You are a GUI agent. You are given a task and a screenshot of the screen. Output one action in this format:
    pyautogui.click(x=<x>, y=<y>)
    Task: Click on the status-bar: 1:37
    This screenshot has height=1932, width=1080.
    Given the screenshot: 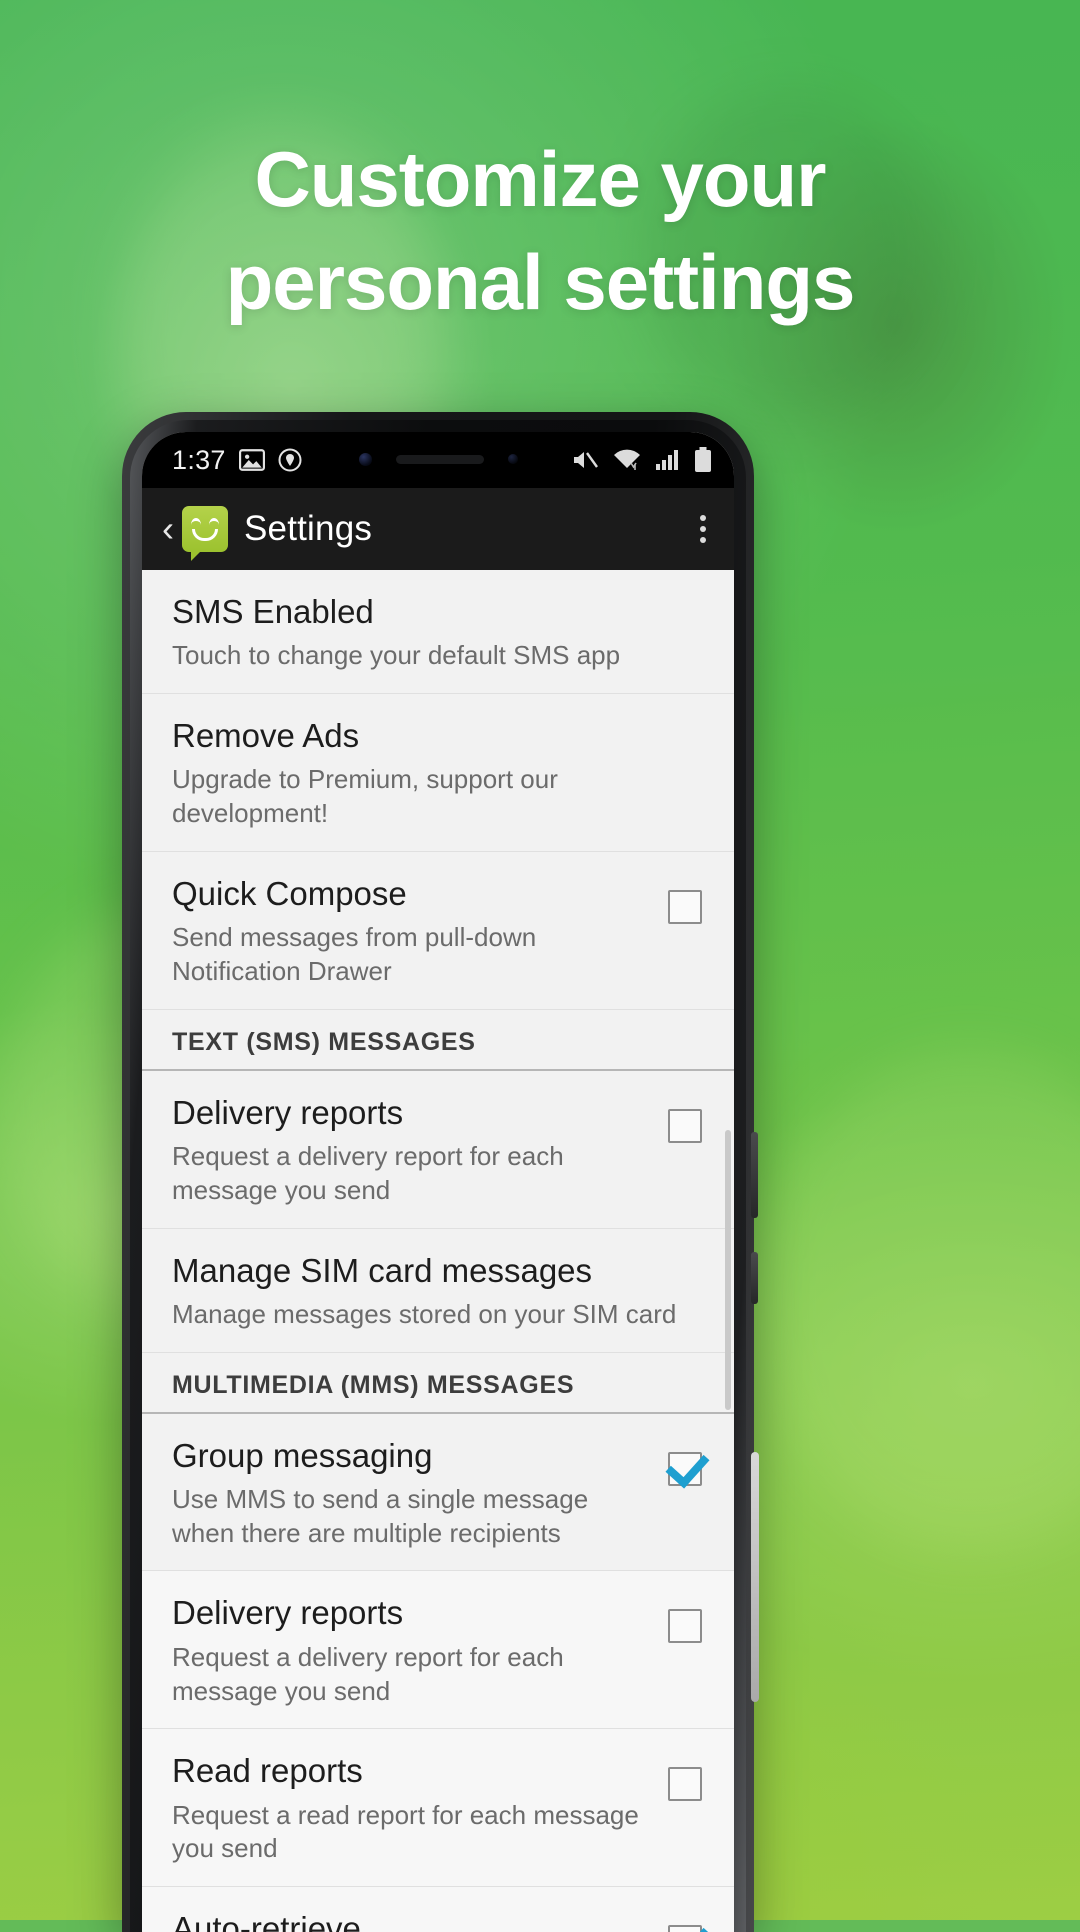 What is the action you would take?
    pyautogui.click(x=438, y=460)
    